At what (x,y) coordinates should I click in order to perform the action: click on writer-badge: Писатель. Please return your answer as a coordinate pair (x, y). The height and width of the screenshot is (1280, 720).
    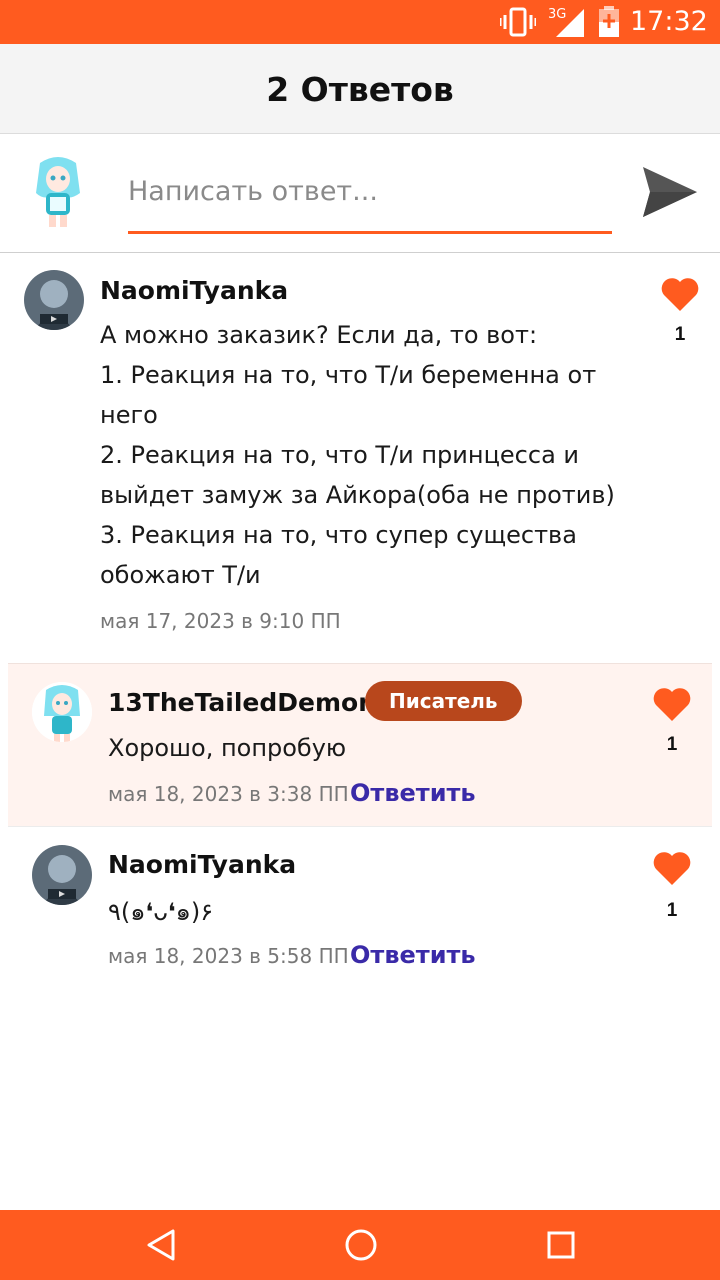
    Looking at the image, I should click on (443, 701).